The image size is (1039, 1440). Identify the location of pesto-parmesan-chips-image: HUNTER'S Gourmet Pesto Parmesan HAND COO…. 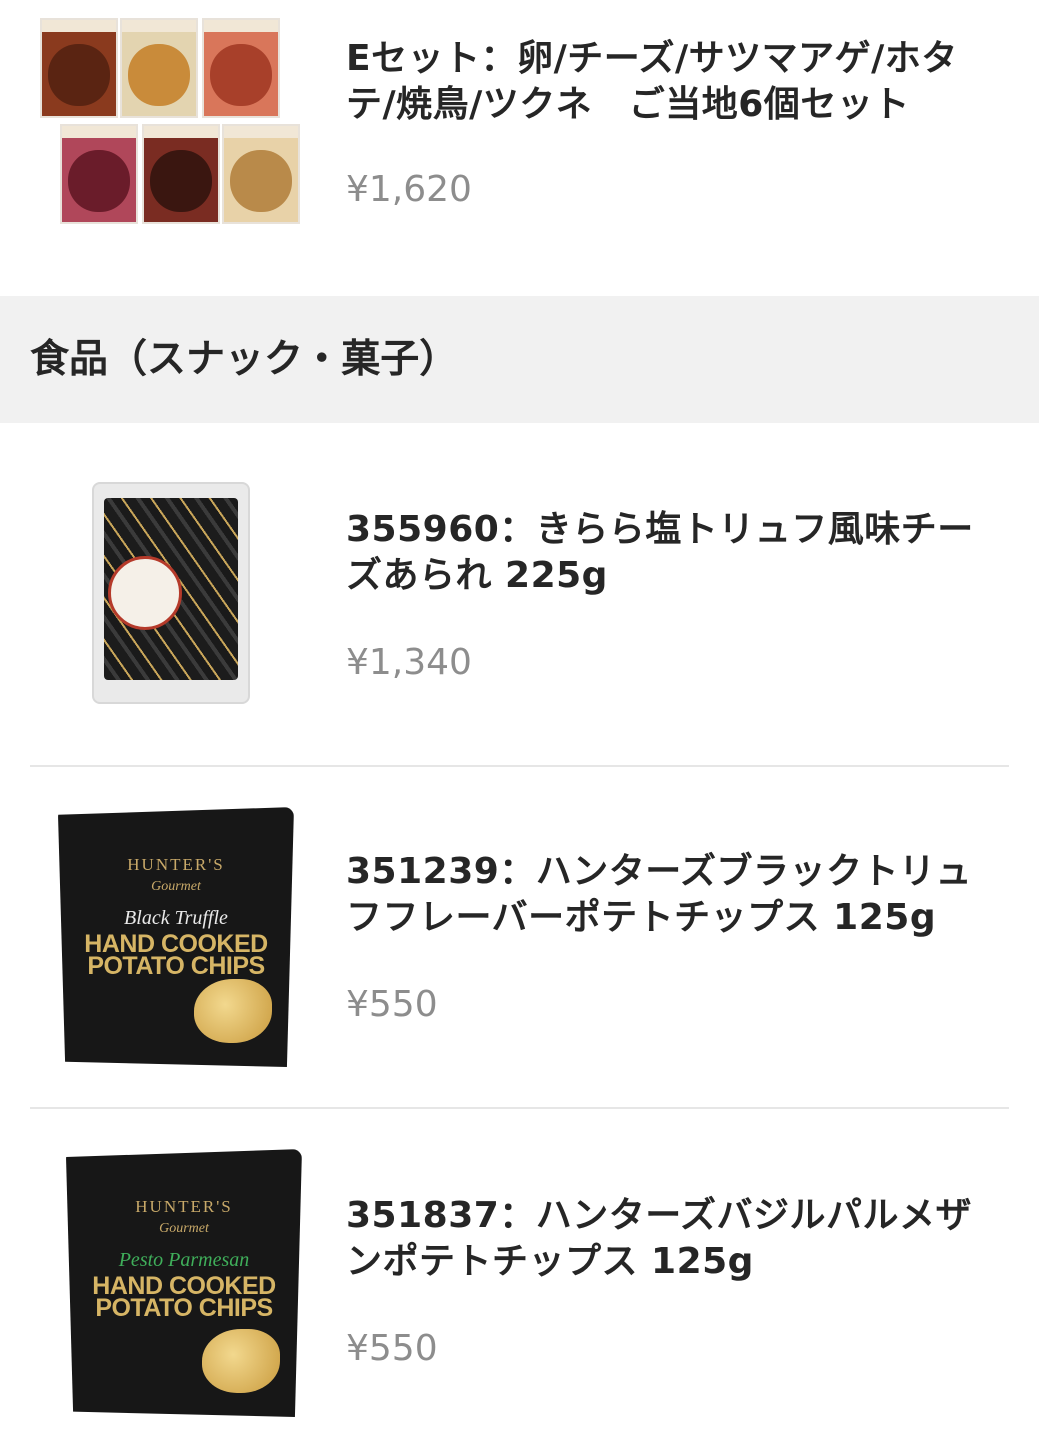
(184, 1283).